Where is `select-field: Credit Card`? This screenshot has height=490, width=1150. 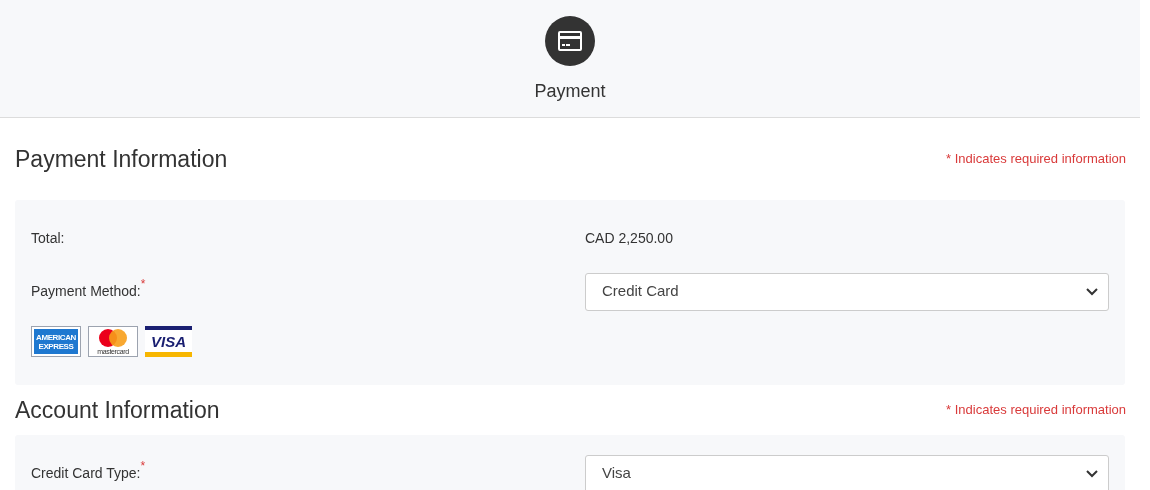 select-field: Credit Card is located at coordinates (847, 291).